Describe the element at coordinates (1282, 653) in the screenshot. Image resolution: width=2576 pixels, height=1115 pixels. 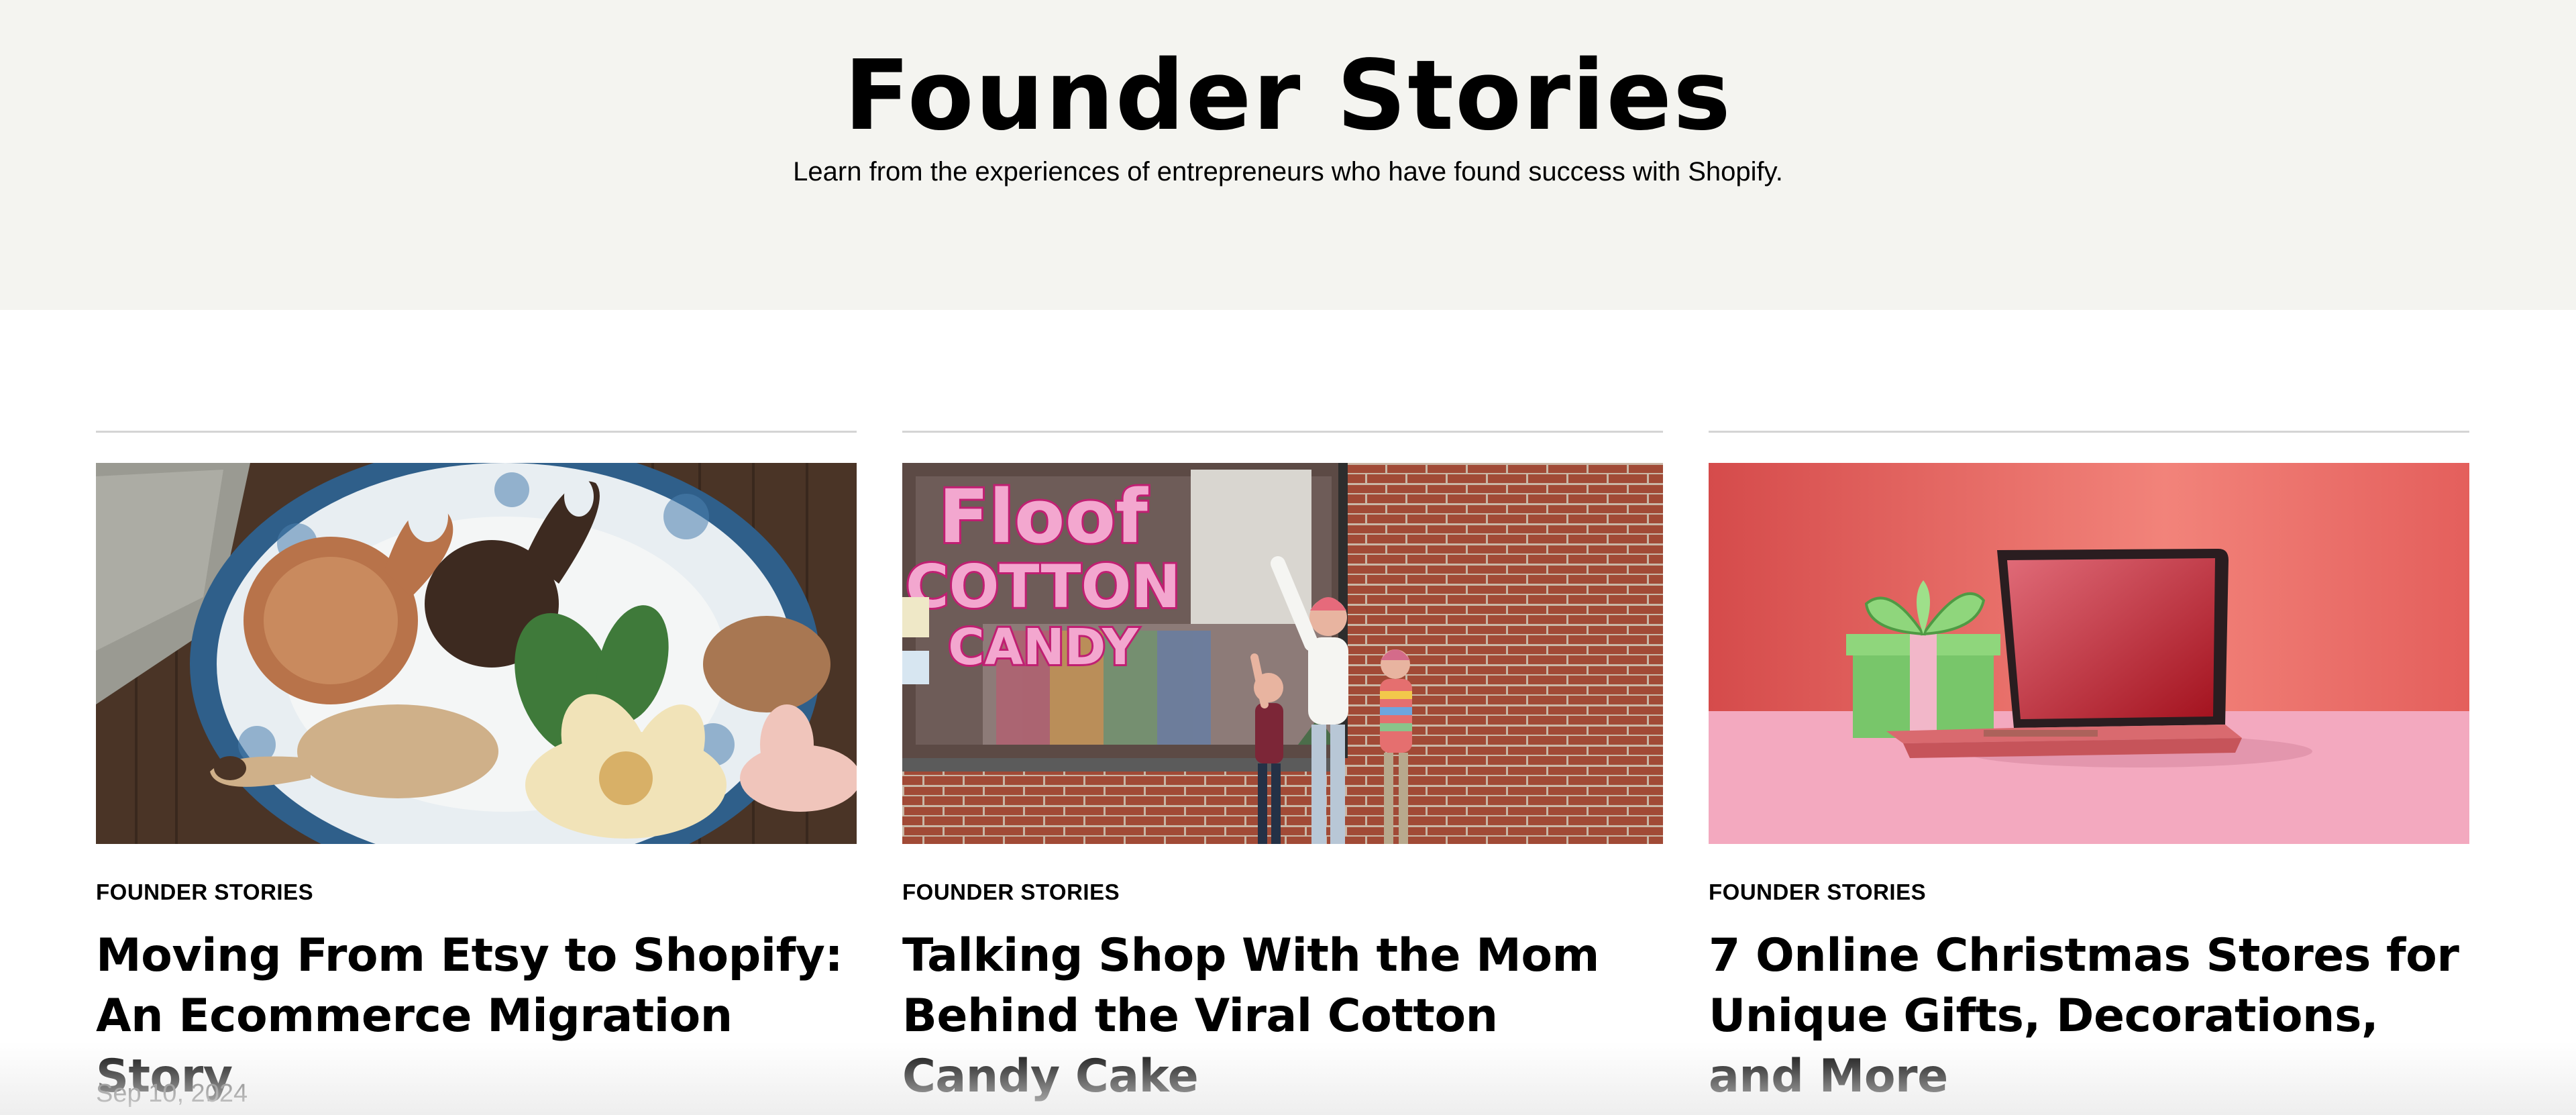
I see `article-thumbnail: Floof COTTON CANDY` at that location.